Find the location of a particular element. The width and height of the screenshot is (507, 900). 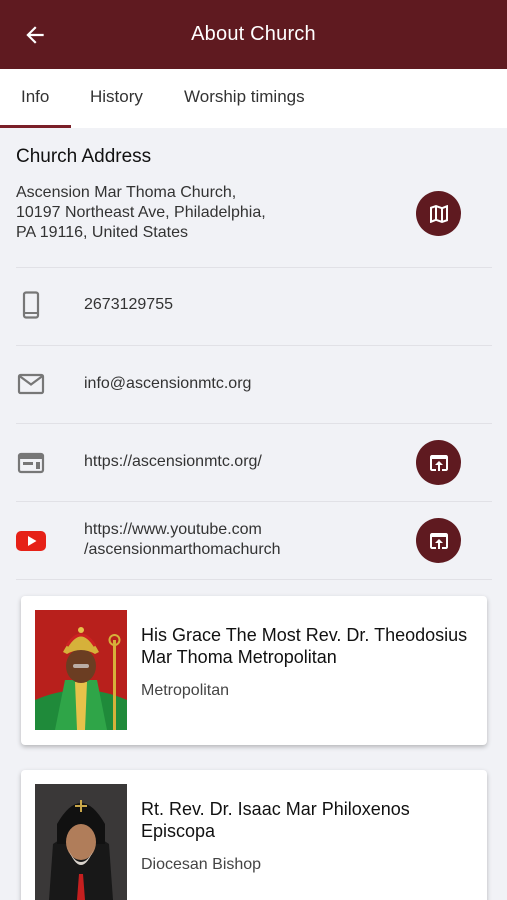

church-address-heading: Church Address is located at coordinates (84, 156).